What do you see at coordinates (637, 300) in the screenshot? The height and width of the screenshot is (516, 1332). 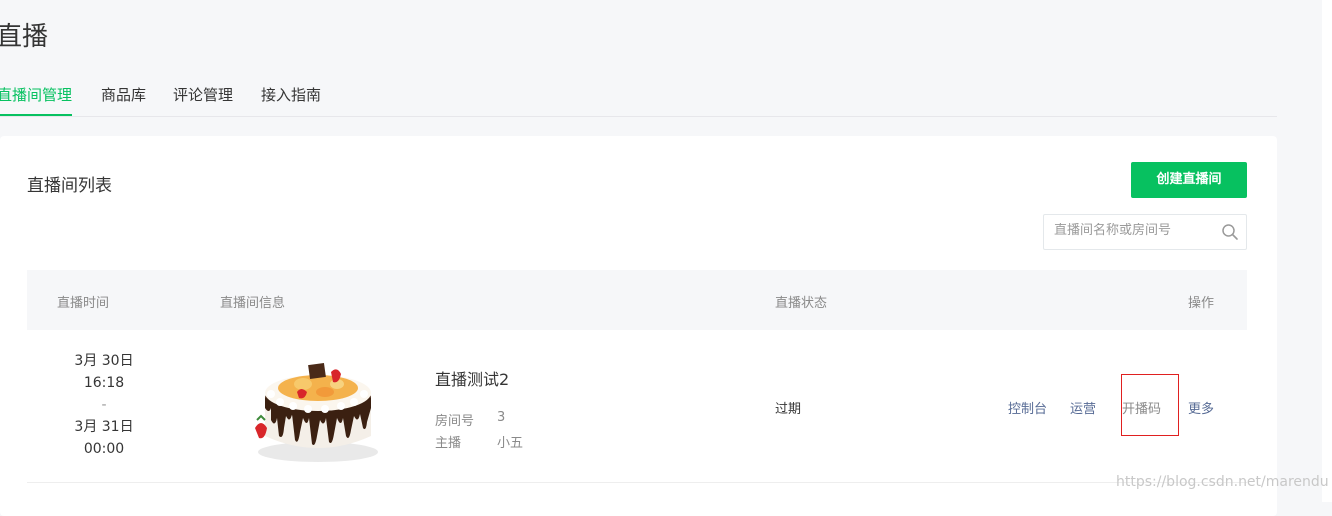 I see `table-header: 直播时间 直播间信息 直播状态 操作` at bounding box center [637, 300].